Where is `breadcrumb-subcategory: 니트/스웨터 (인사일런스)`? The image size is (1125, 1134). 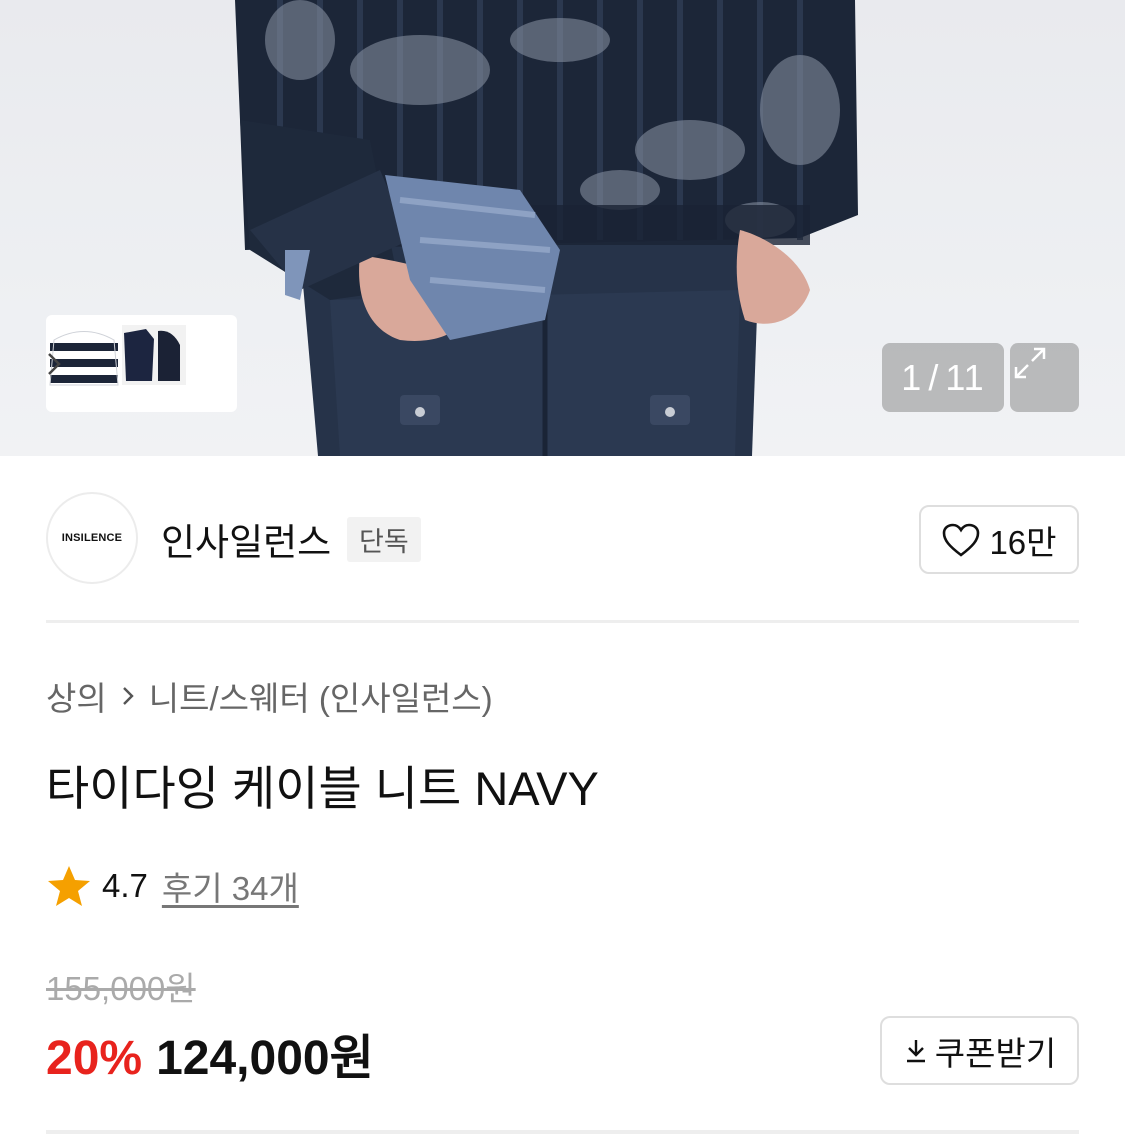 breadcrumb-subcategory: 니트/스웨터 (인사일런스) is located at coordinates (321, 696).